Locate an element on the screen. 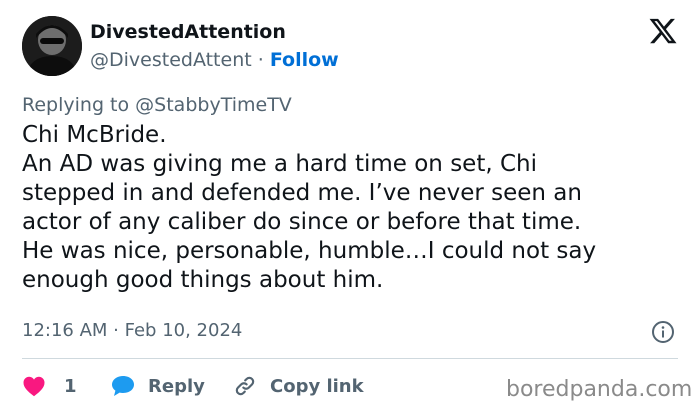 The width and height of the screenshot is (700, 412). reply-button: Reply is located at coordinates (157, 386).